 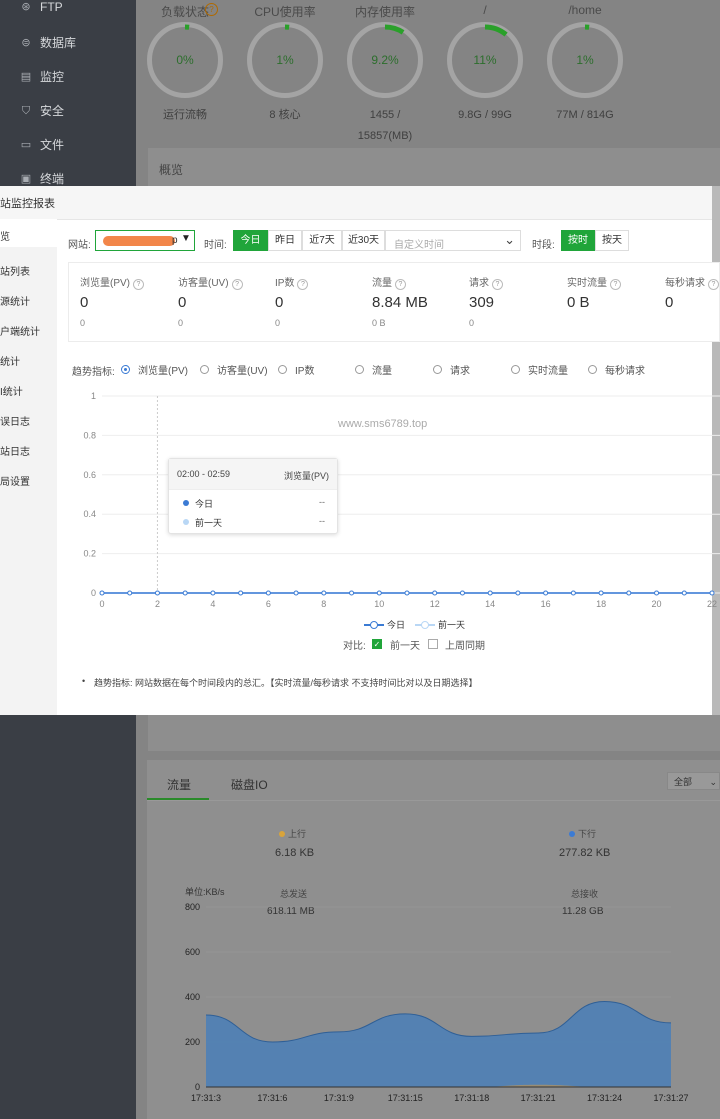 What do you see at coordinates (693, 781) in the screenshot?
I see `range-select: 全部 ⌄` at bounding box center [693, 781].